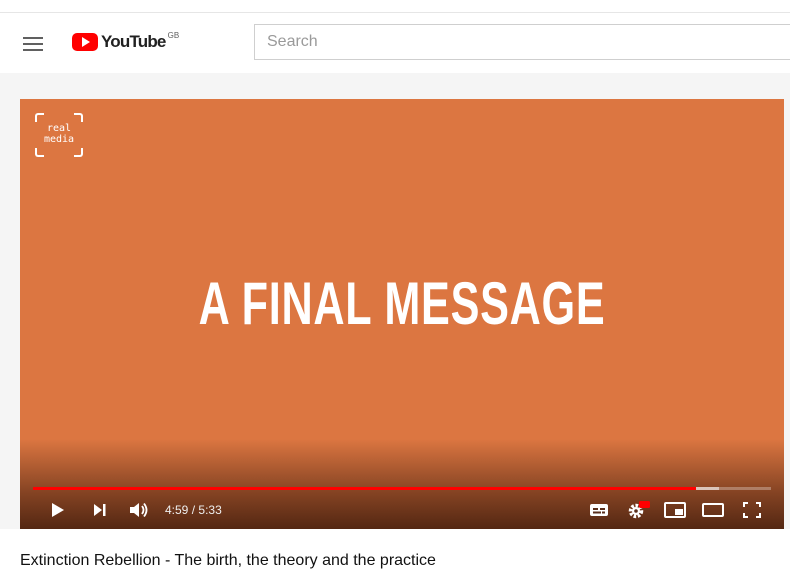  I want to click on masthead: YouTube GB, so click(395, 43).